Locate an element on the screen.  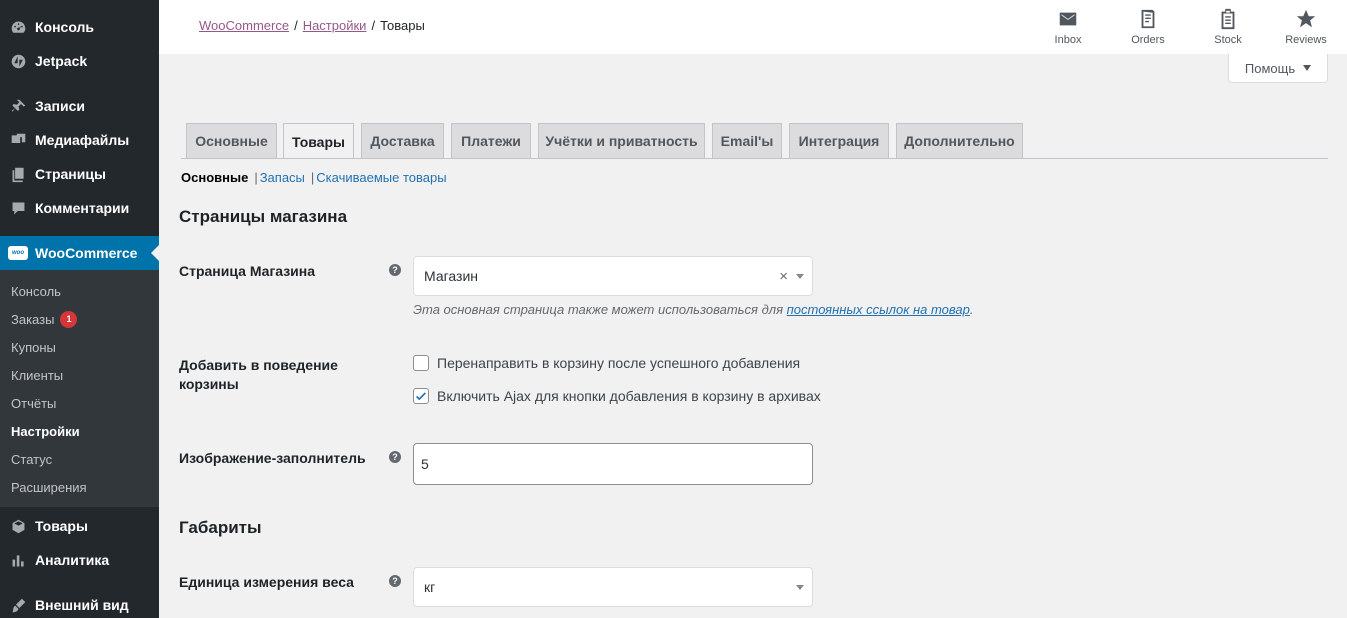
tab-shipping: Доставка is located at coordinates (402, 140).